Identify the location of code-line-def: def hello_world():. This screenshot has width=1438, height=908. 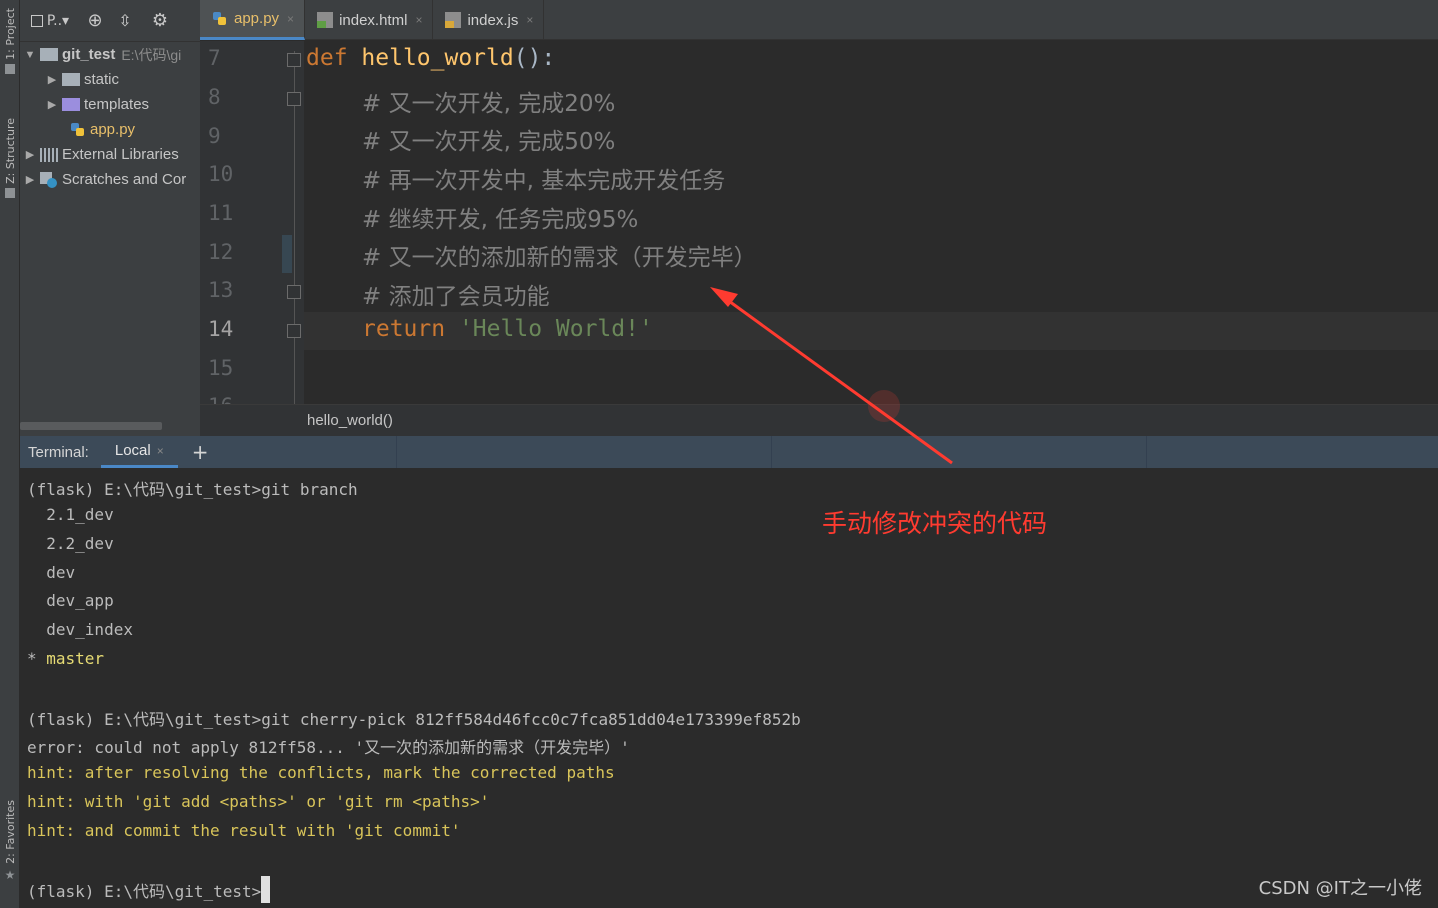
(430, 58).